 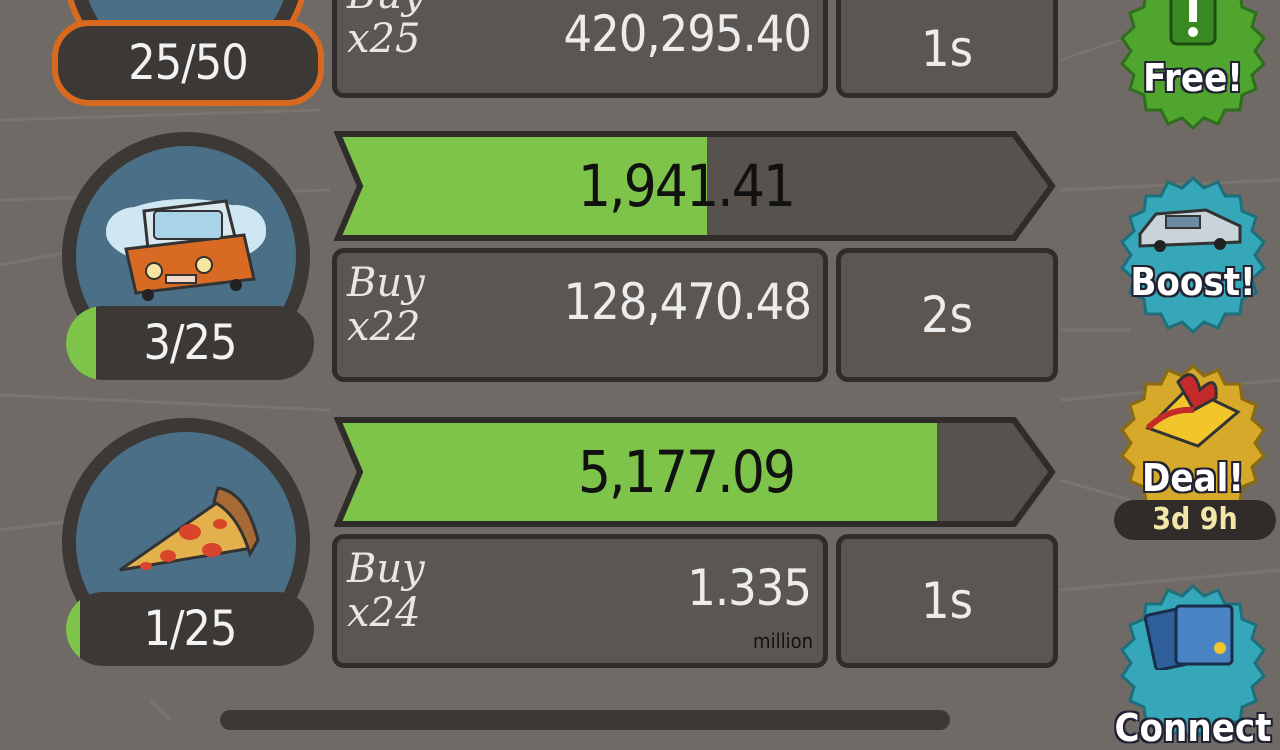 I want to click on car-business-count: 3/25, so click(x=190, y=343).